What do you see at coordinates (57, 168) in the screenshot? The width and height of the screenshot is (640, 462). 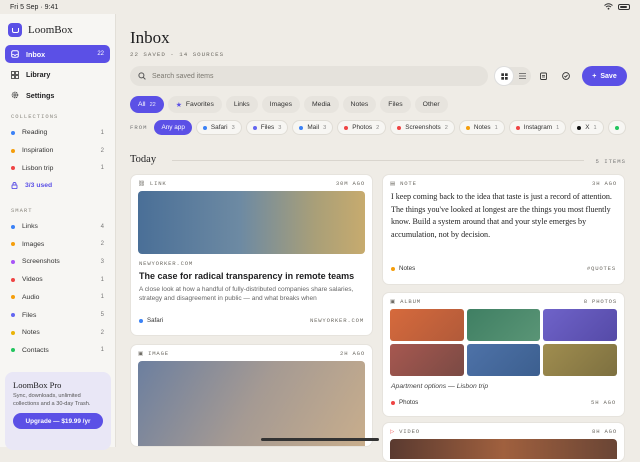 I see `sidebar-item-lisbon-trip: Lisbon trip 1` at bounding box center [57, 168].